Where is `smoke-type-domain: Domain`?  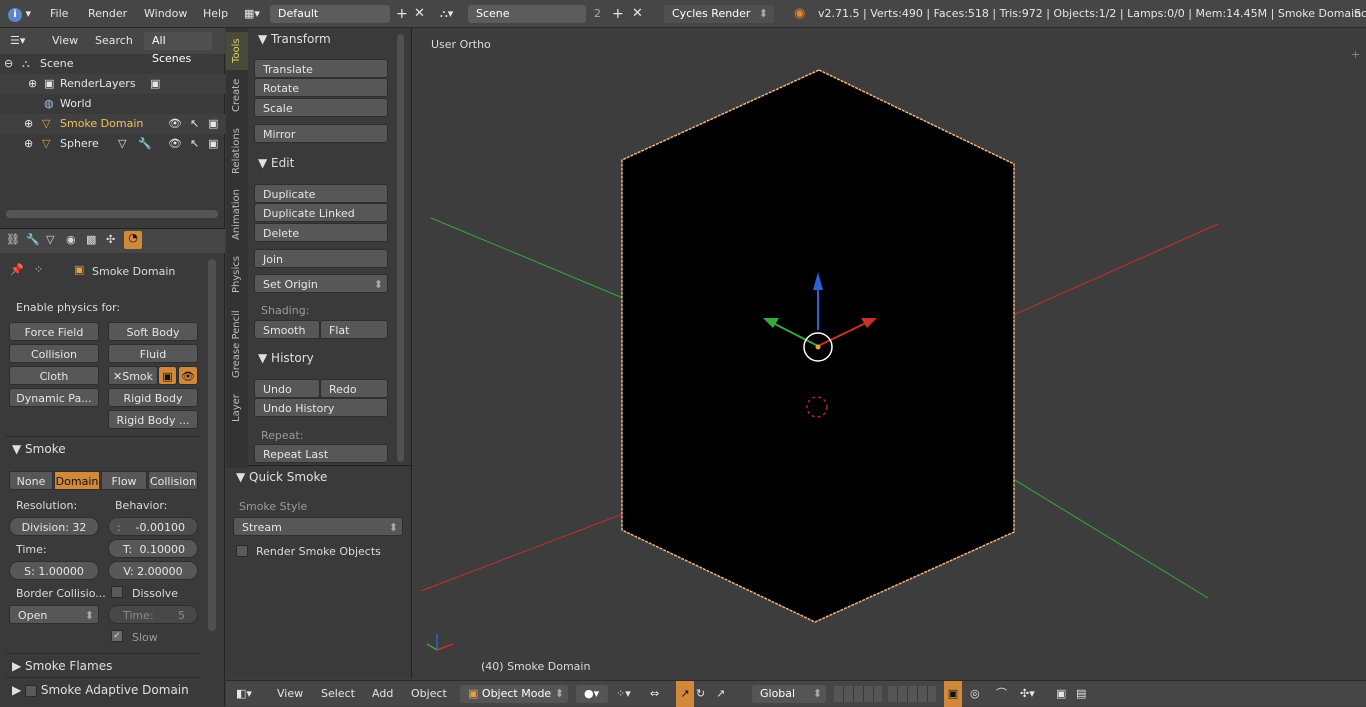 smoke-type-domain: Domain is located at coordinates (77, 480).